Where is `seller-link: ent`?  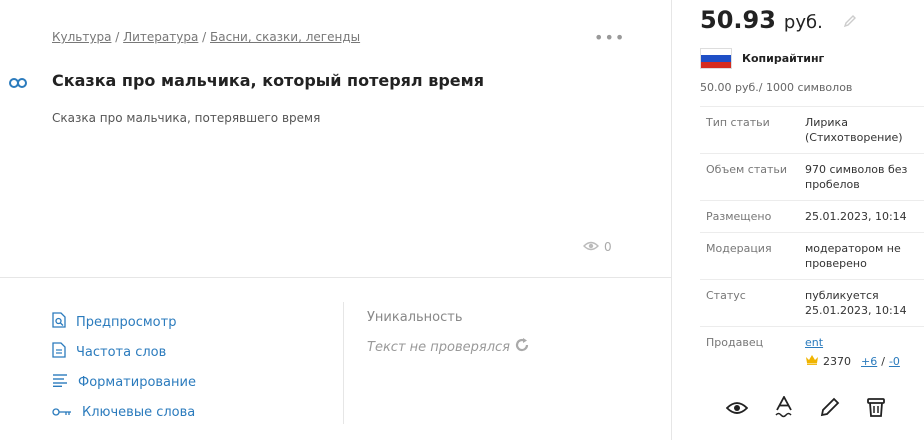 seller-link: ent is located at coordinates (814, 342).